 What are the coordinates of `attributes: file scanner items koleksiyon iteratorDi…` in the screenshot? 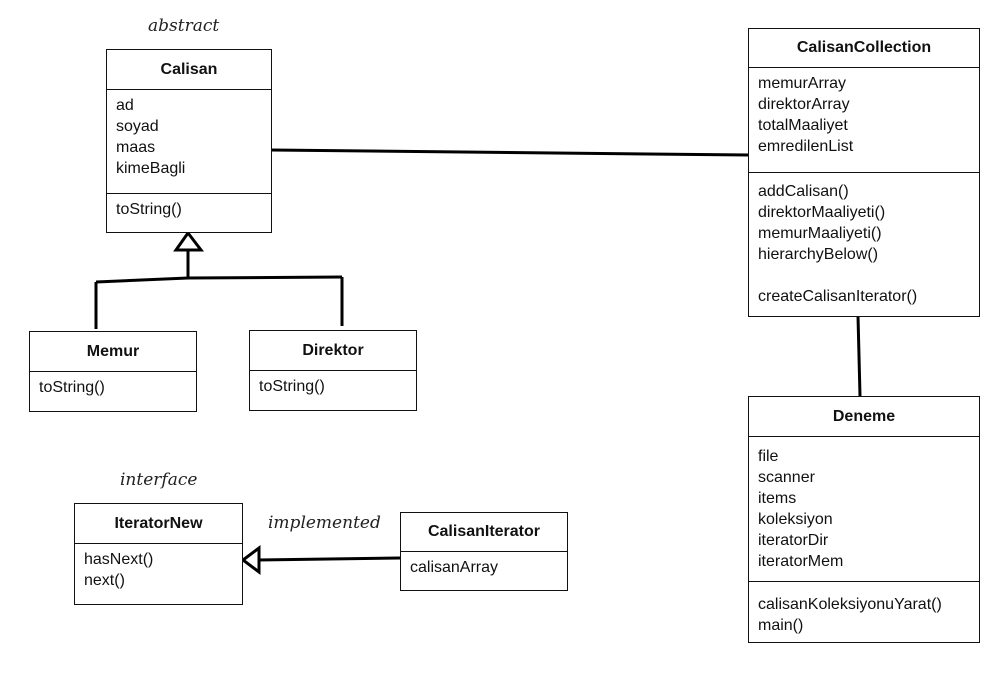 It's located at (864, 509).